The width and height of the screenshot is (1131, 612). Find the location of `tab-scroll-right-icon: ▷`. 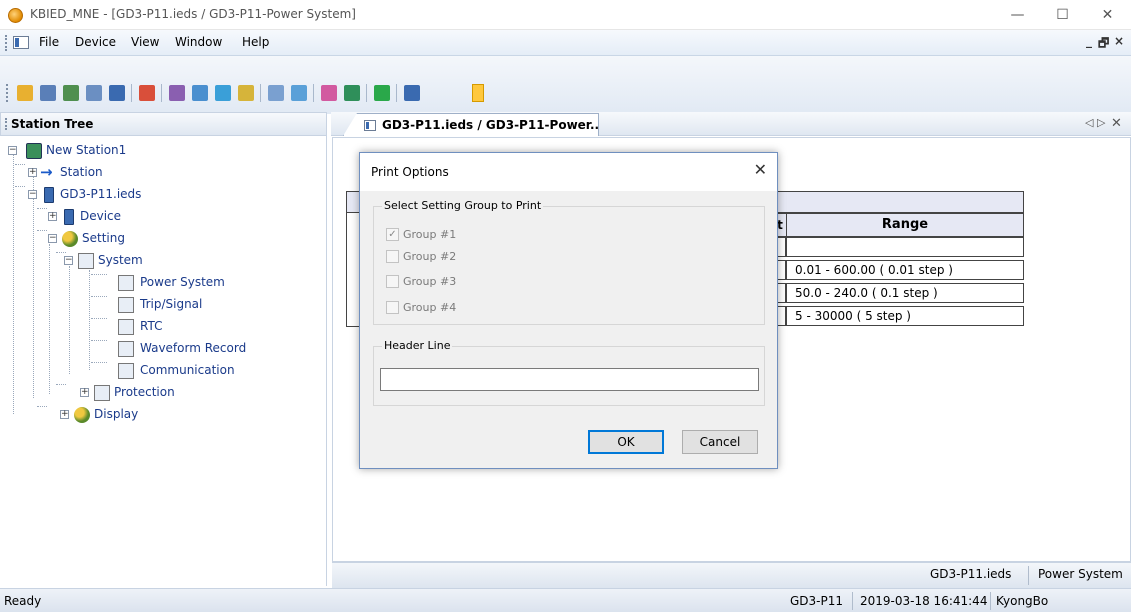

tab-scroll-right-icon: ▷ is located at coordinates (1101, 122).